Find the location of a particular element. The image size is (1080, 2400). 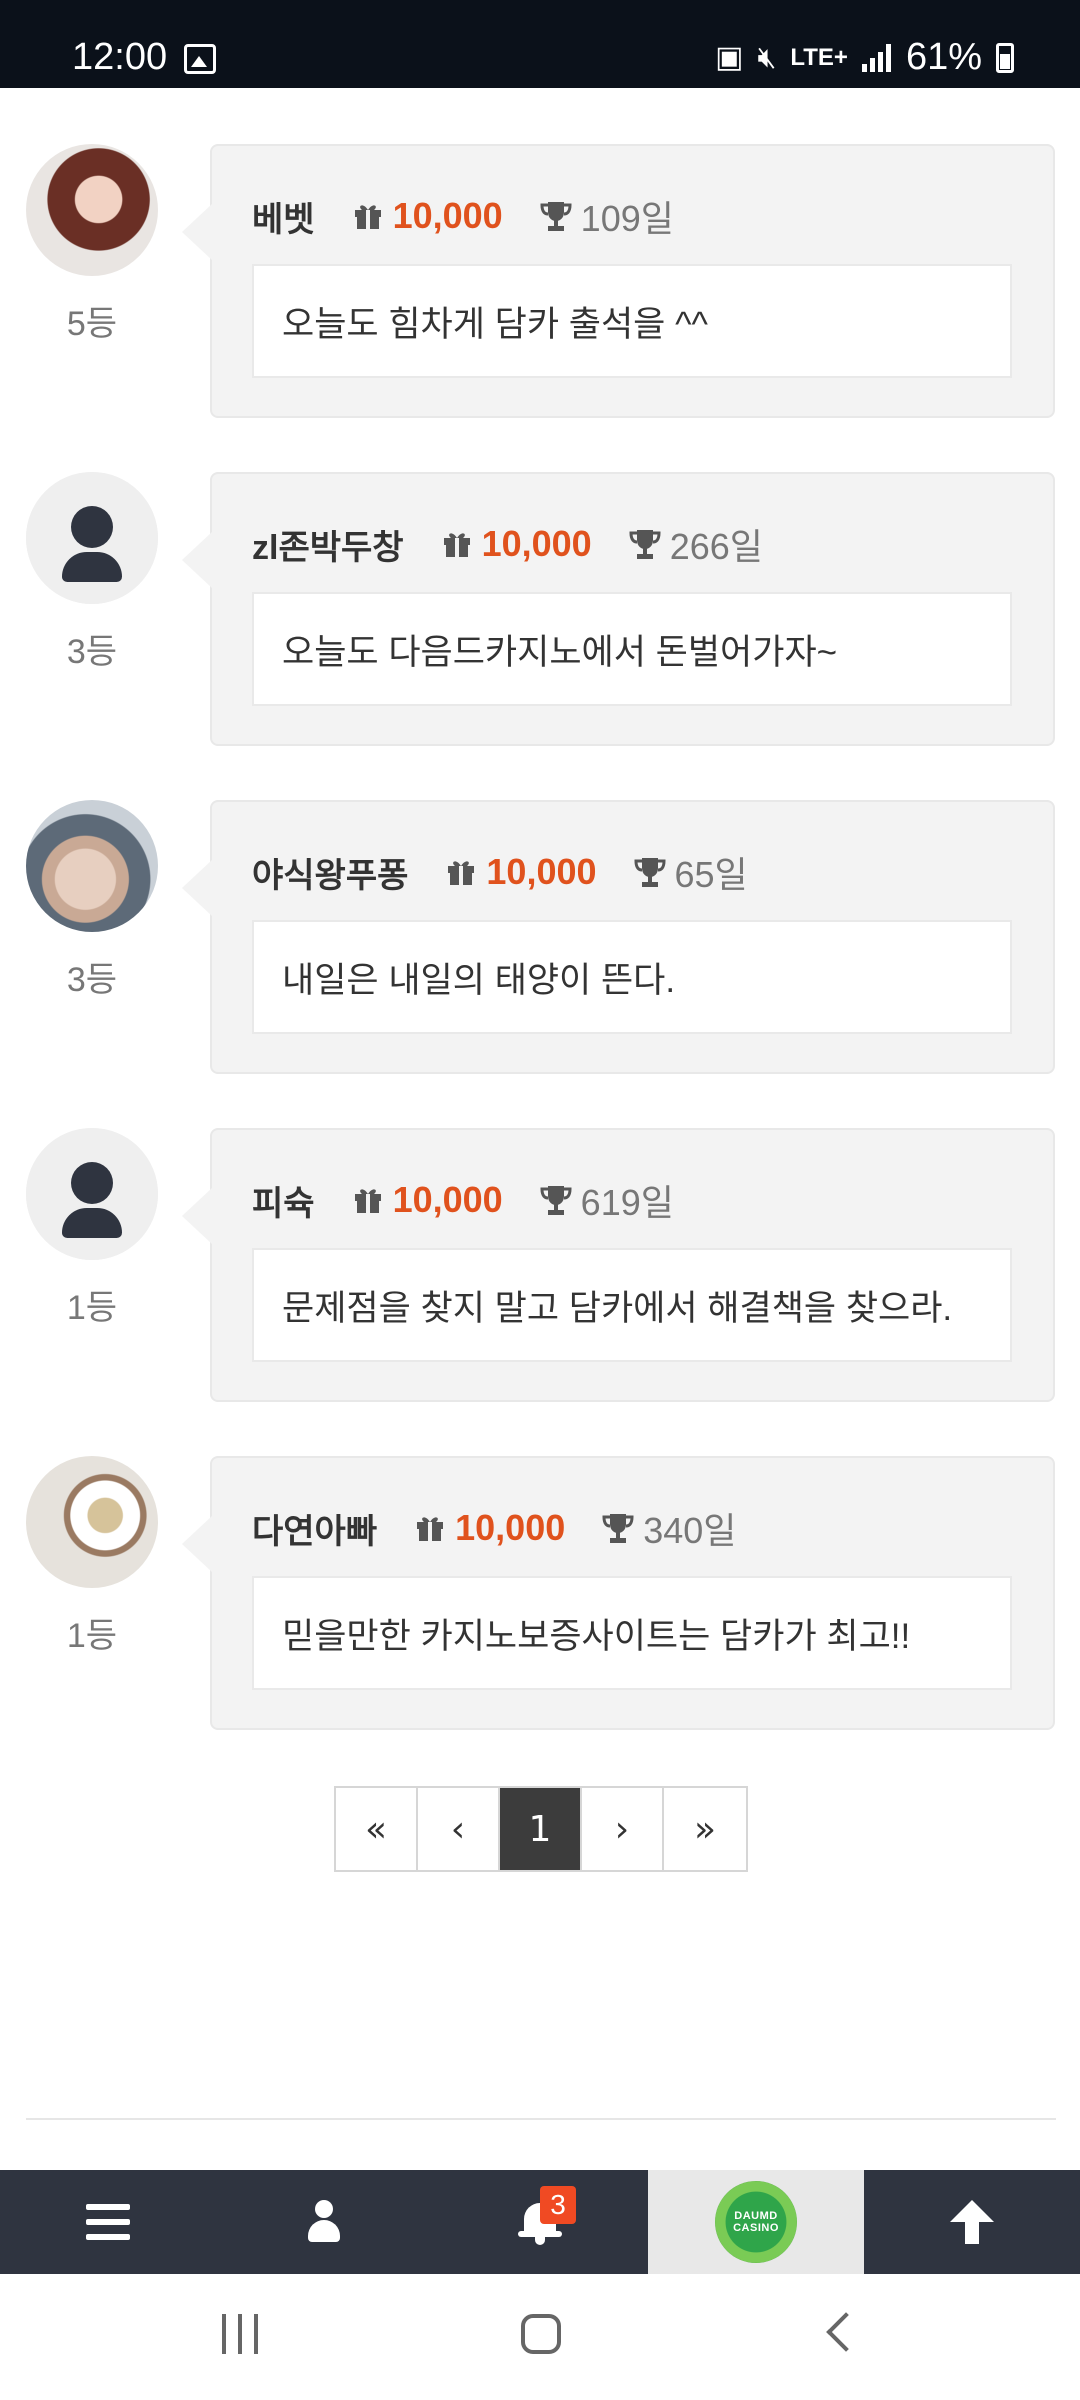

comment-text: 오늘도 힘차게 담카 출석을 ^^ is located at coordinates (495, 324).